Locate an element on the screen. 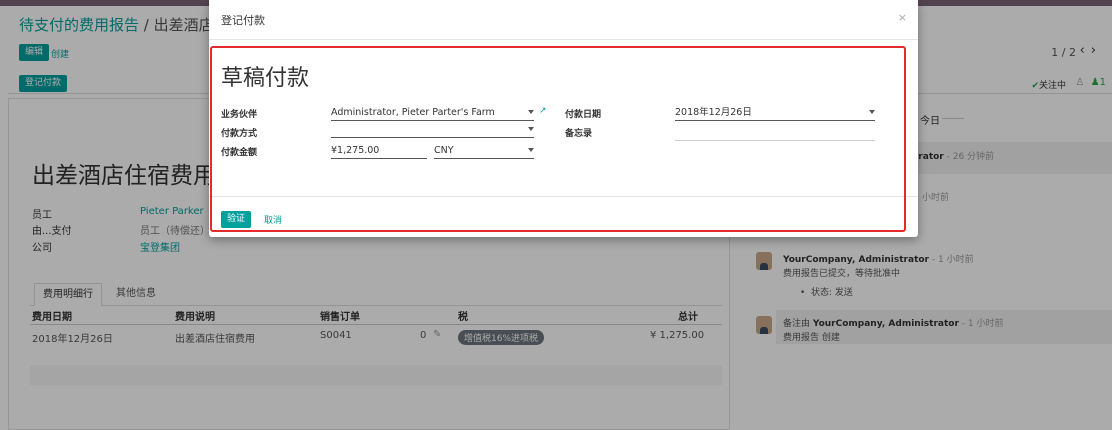 This screenshot has height=430, width=1112. memo-label: 备忘录 is located at coordinates (579, 134).